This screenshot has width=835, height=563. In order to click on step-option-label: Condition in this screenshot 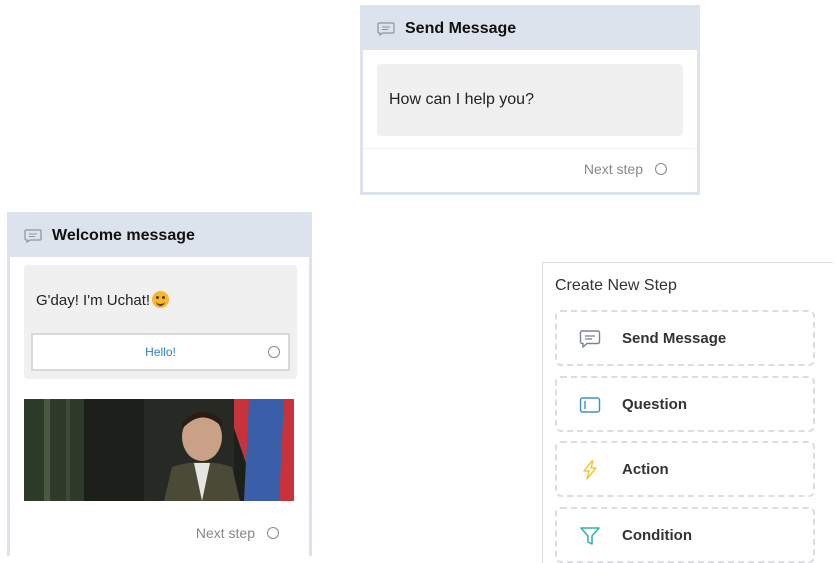, I will do `click(657, 535)`.